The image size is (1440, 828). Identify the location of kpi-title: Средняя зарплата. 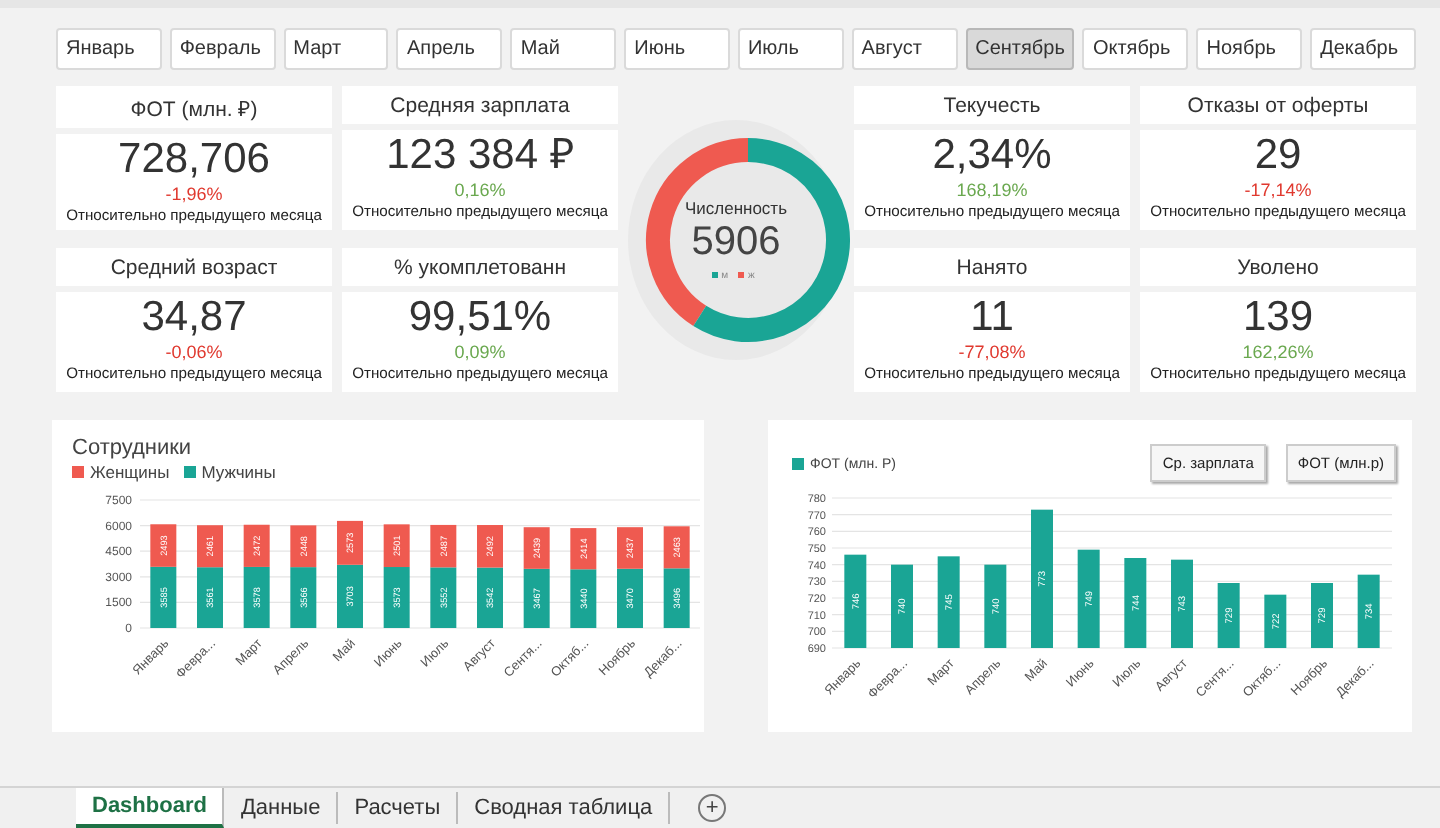
(480, 108).